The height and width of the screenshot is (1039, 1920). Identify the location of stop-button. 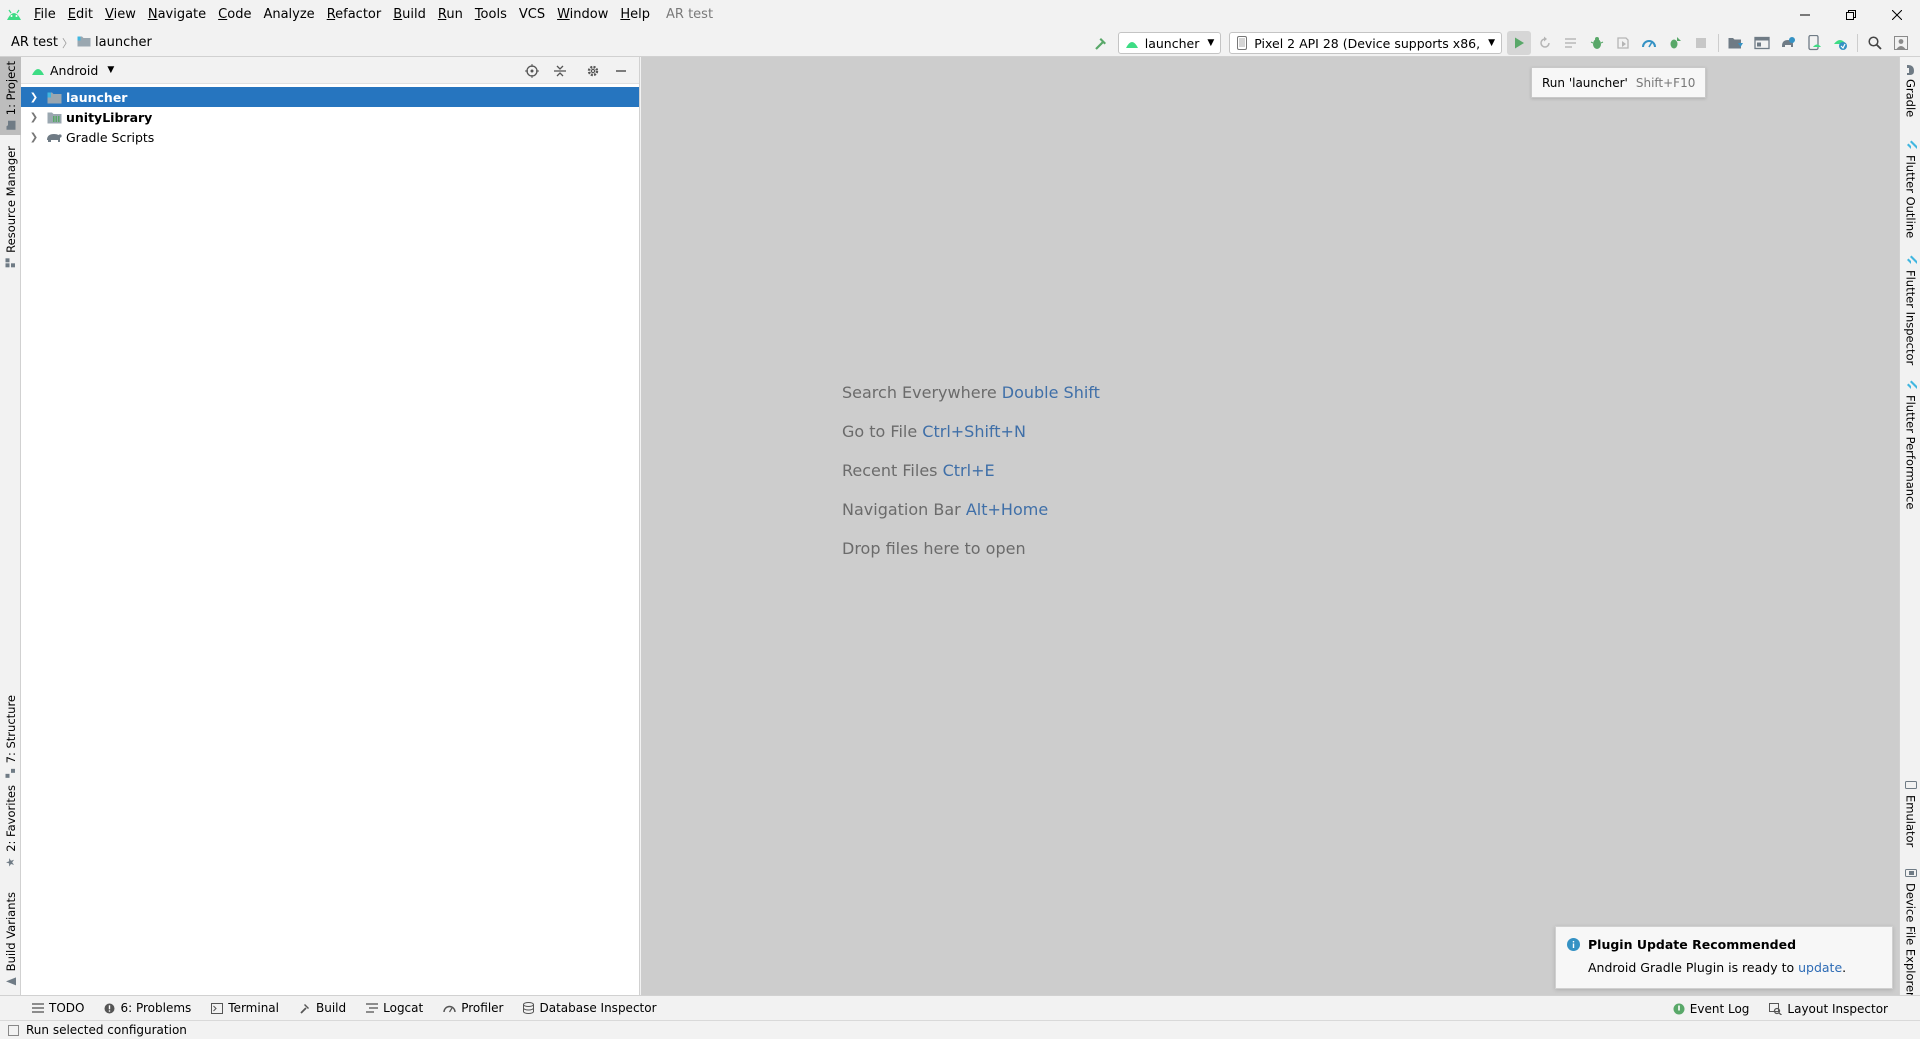
(1701, 43).